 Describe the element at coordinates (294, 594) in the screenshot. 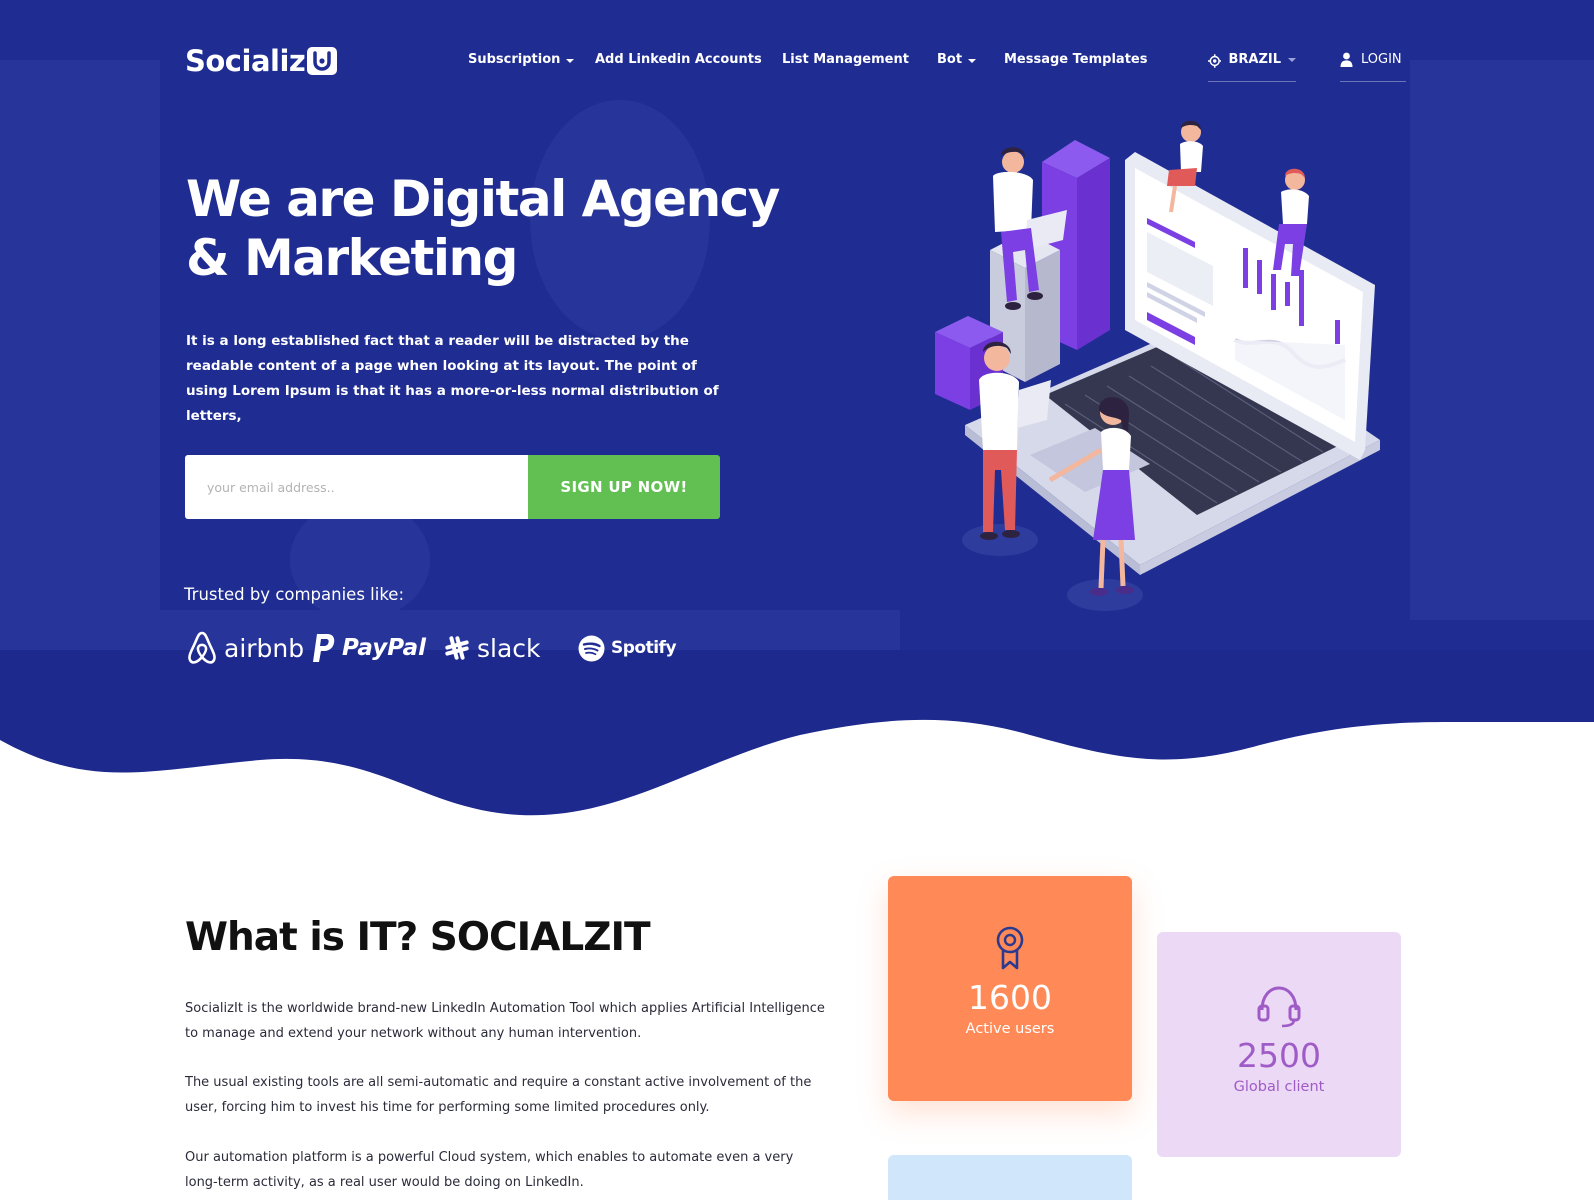

I see `trusted-label: Trusted by companies like:` at that location.